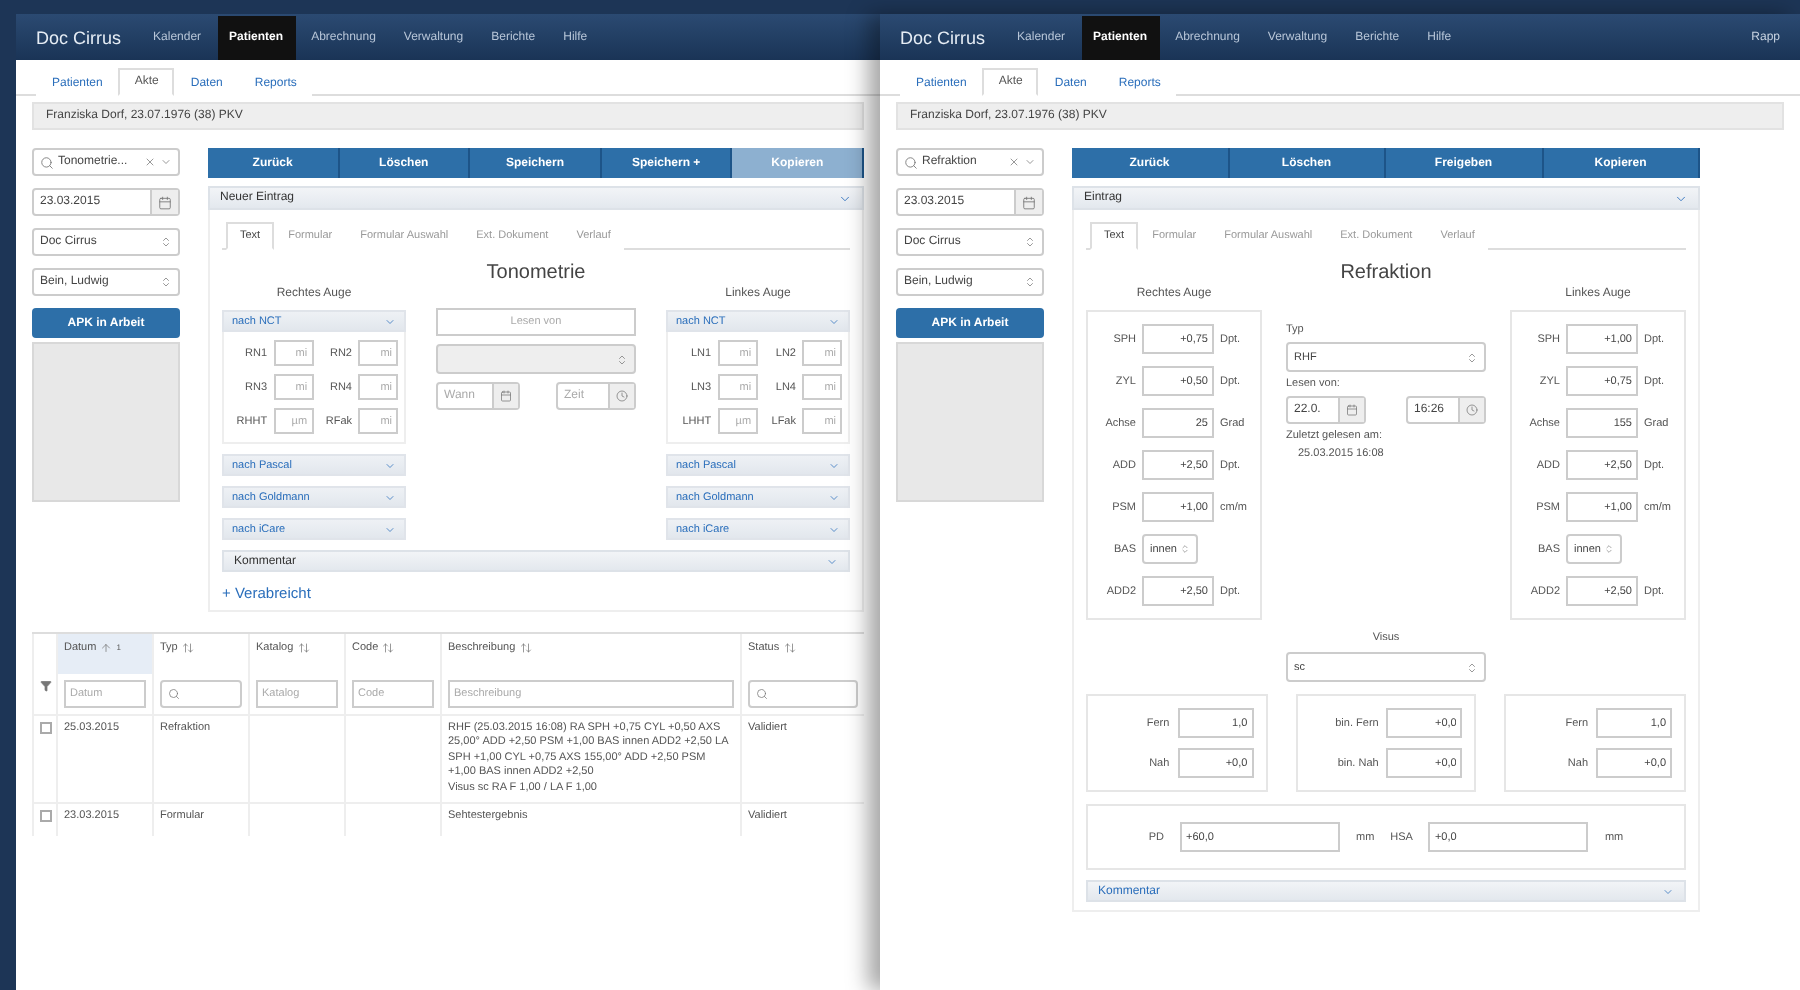 The height and width of the screenshot is (990, 1800). What do you see at coordinates (46, 686) in the screenshot?
I see `filter-icon` at bounding box center [46, 686].